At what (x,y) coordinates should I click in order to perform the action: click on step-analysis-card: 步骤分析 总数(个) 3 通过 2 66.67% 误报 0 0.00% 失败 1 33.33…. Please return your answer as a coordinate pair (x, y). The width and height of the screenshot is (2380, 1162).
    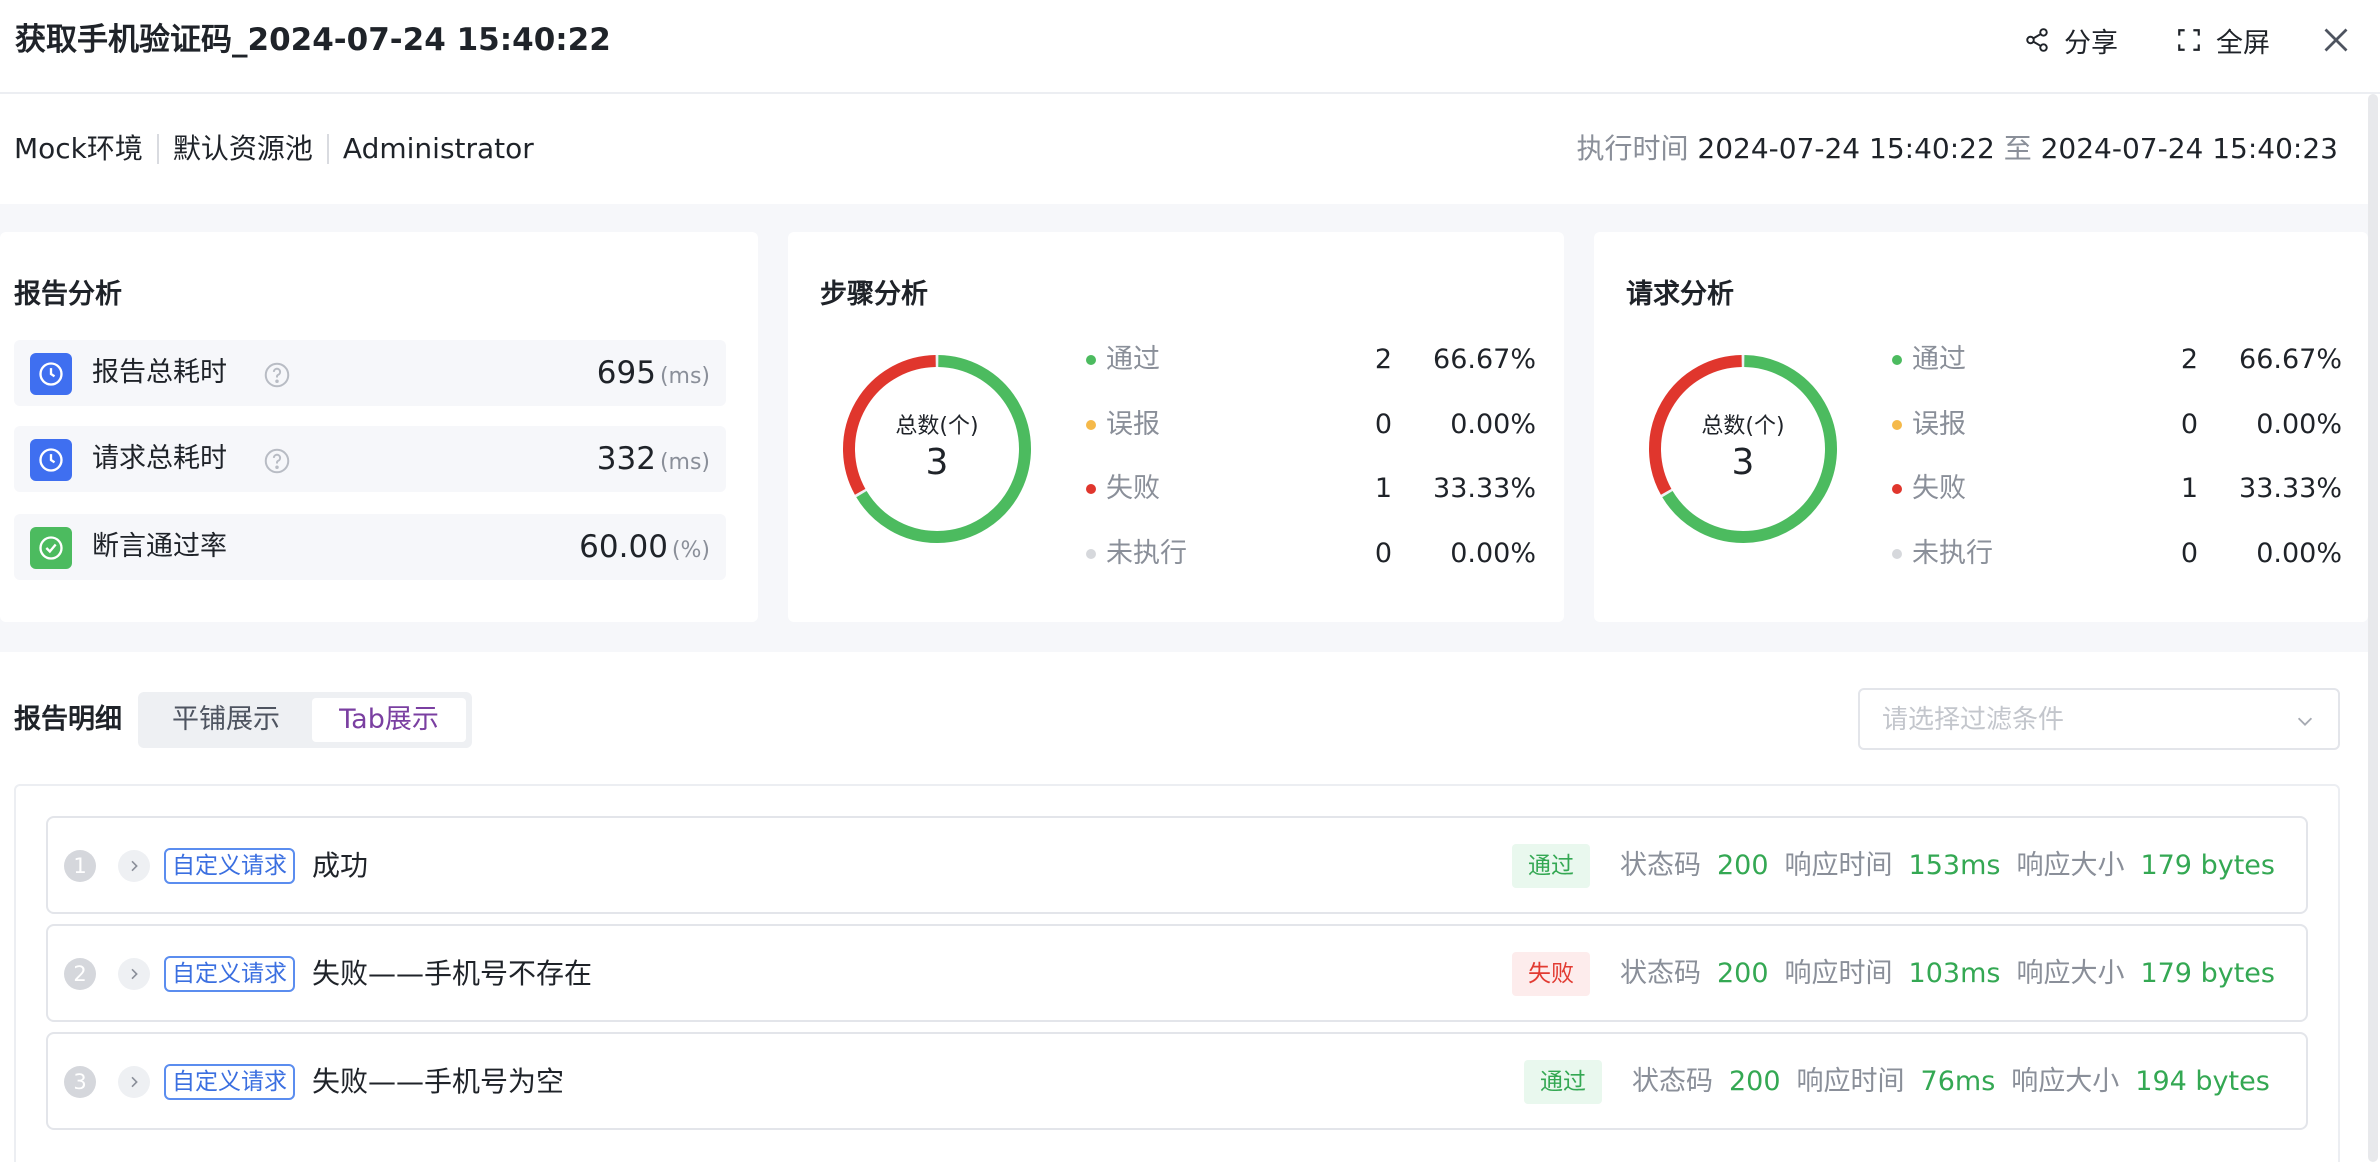
    Looking at the image, I should click on (1176, 427).